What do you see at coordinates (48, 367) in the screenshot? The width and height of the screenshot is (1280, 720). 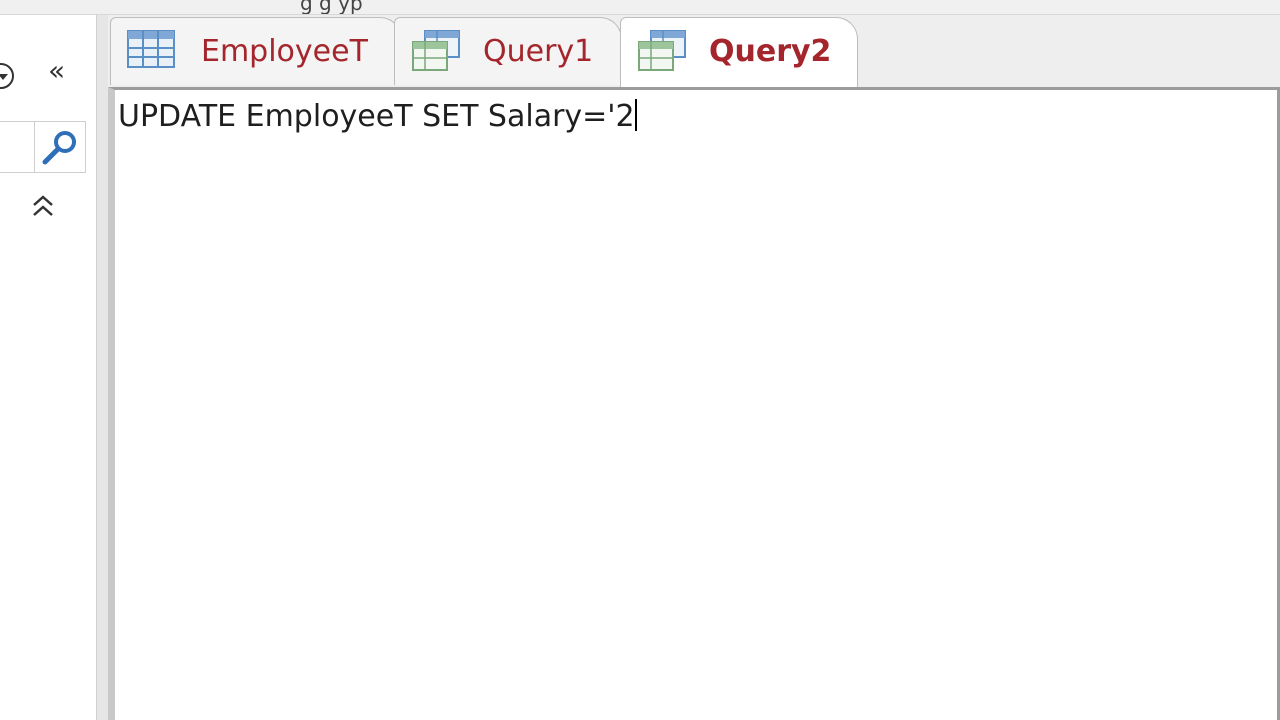 I see `navigation-pane: «` at bounding box center [48, 367].